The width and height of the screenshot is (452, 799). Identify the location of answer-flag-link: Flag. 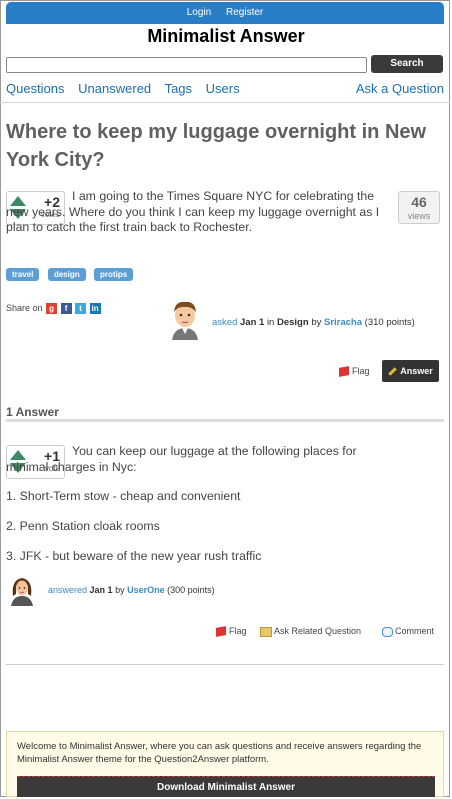
(231, 632).